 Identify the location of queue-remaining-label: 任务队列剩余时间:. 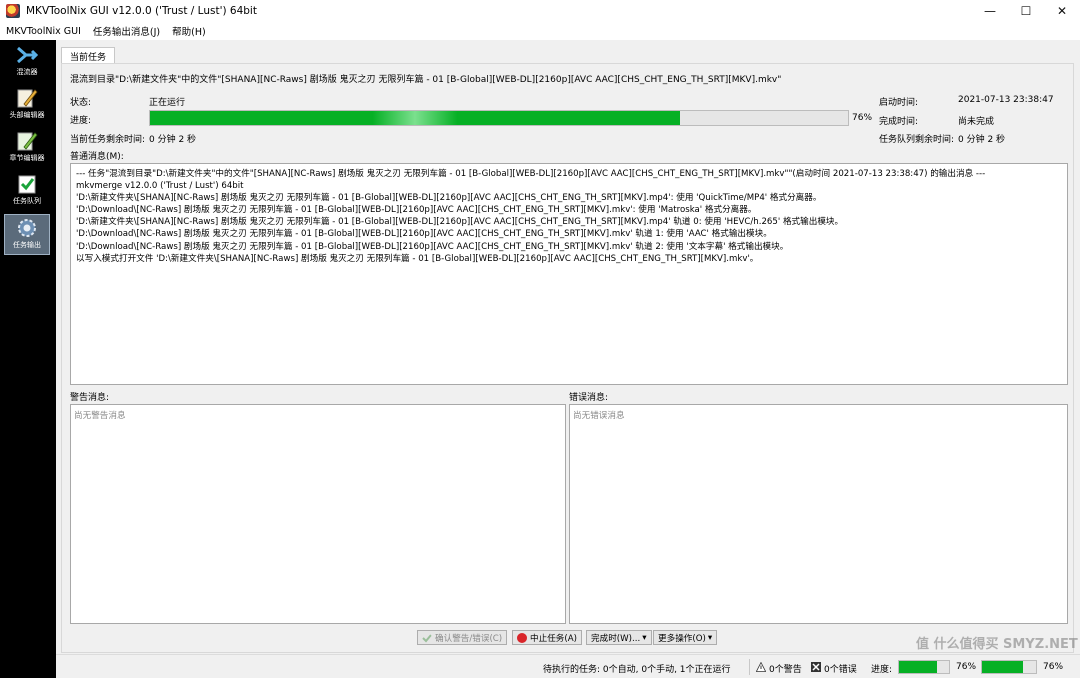
(917, 140).